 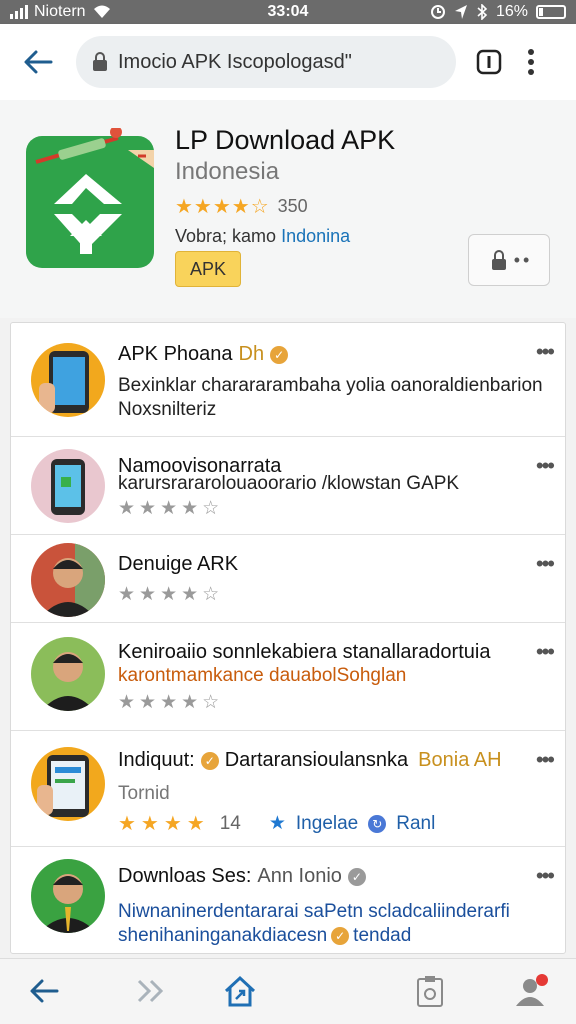 I want to click on app-rating: ★★★★☆ 350, so click(x=241, y=206).